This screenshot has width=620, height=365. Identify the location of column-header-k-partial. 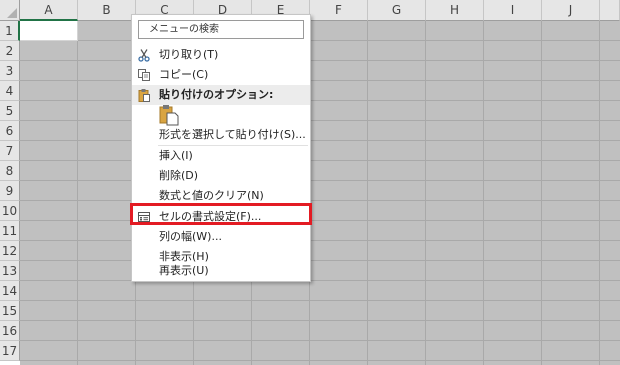
(610, 10).